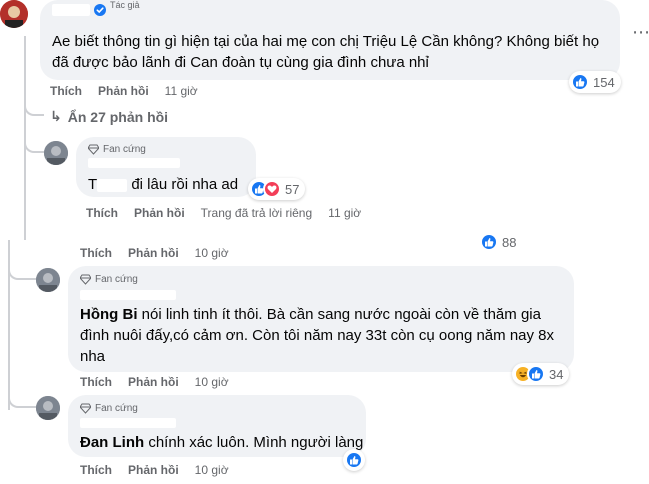 This screenshot has height=484, width=649. I want to click on reply-arrow-icon: ↳, so click(56, 116).